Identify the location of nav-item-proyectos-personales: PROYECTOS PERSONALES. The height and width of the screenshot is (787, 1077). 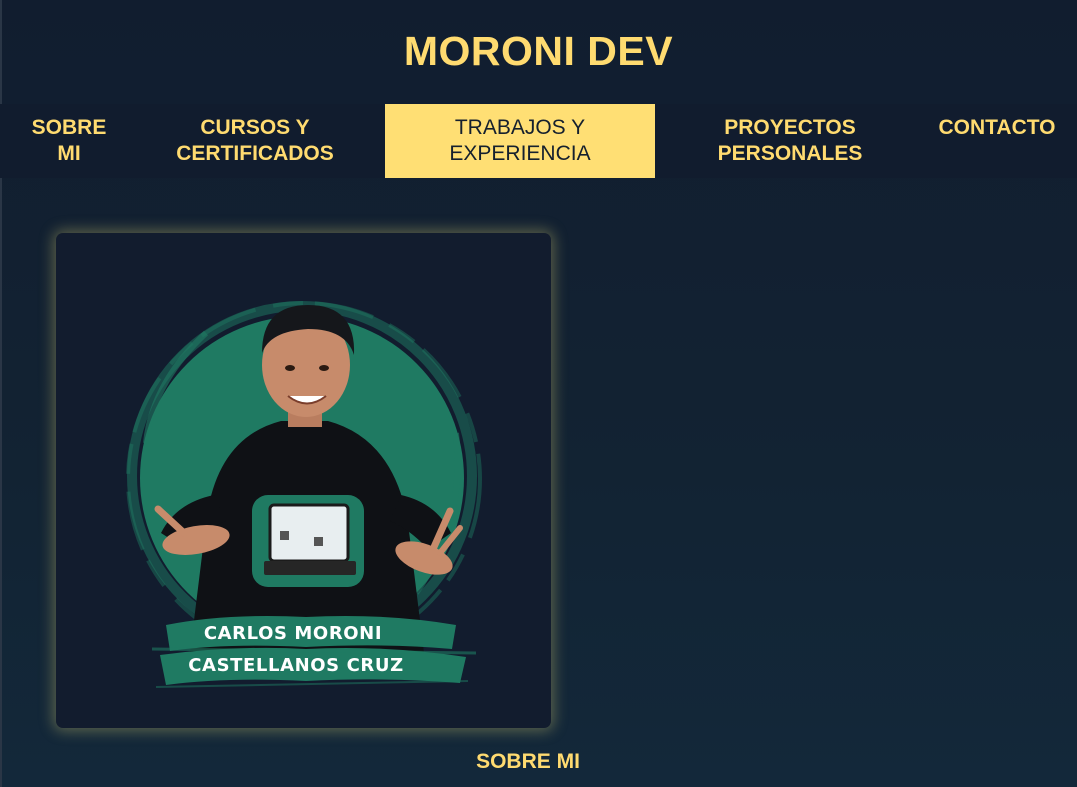
(790, 141).